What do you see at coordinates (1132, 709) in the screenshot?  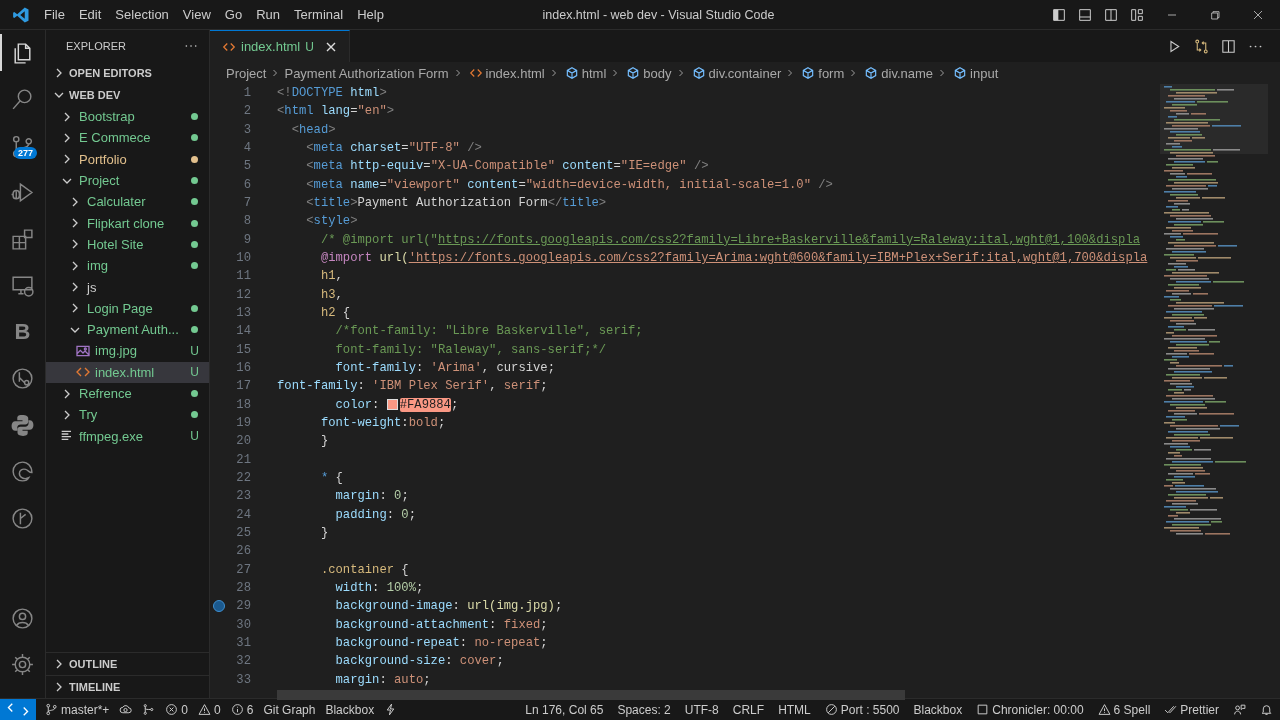 I see `status-item: 6 Spell` at bounding box center [1132, 709].